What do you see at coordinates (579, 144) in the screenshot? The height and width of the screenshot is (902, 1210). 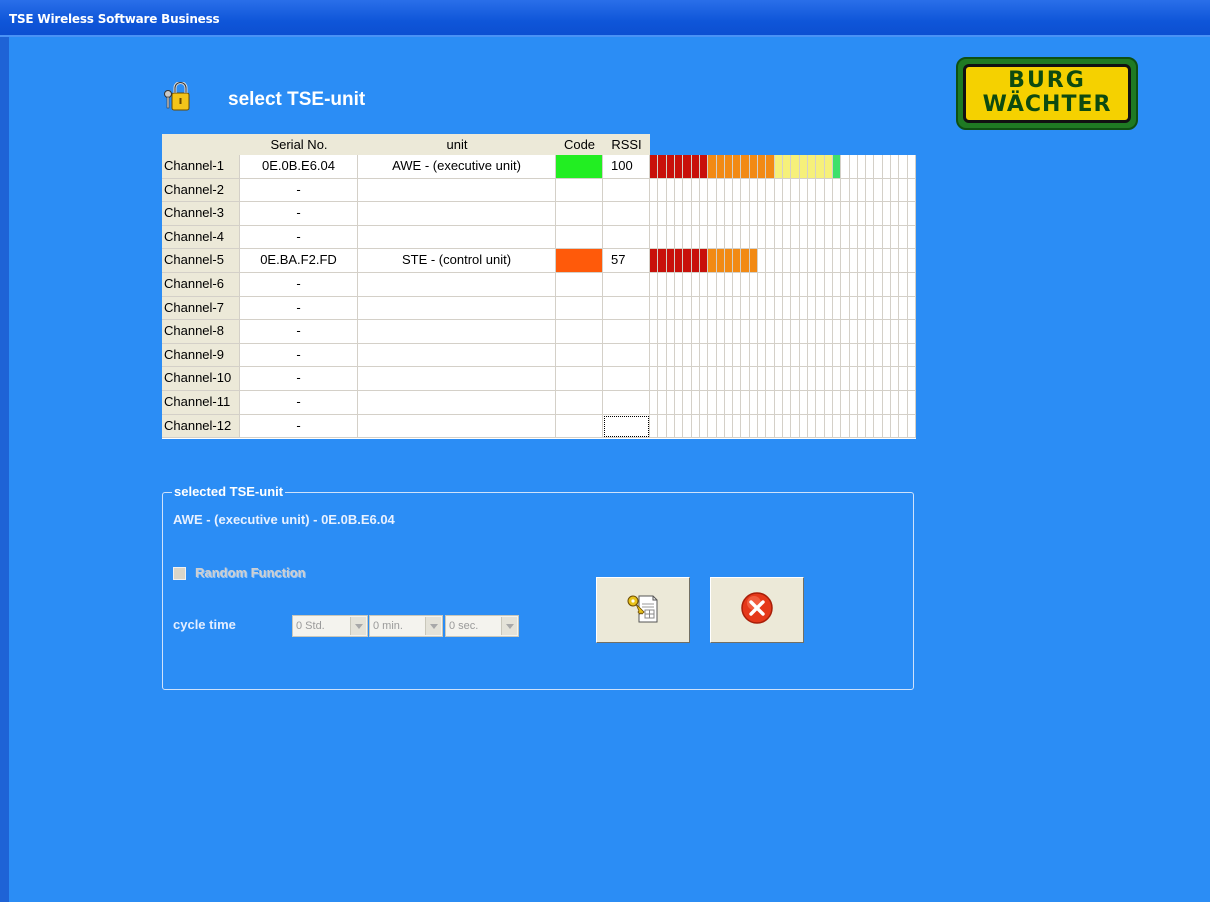 I see `column-header-code: Code` at bounding box center [579, 144].